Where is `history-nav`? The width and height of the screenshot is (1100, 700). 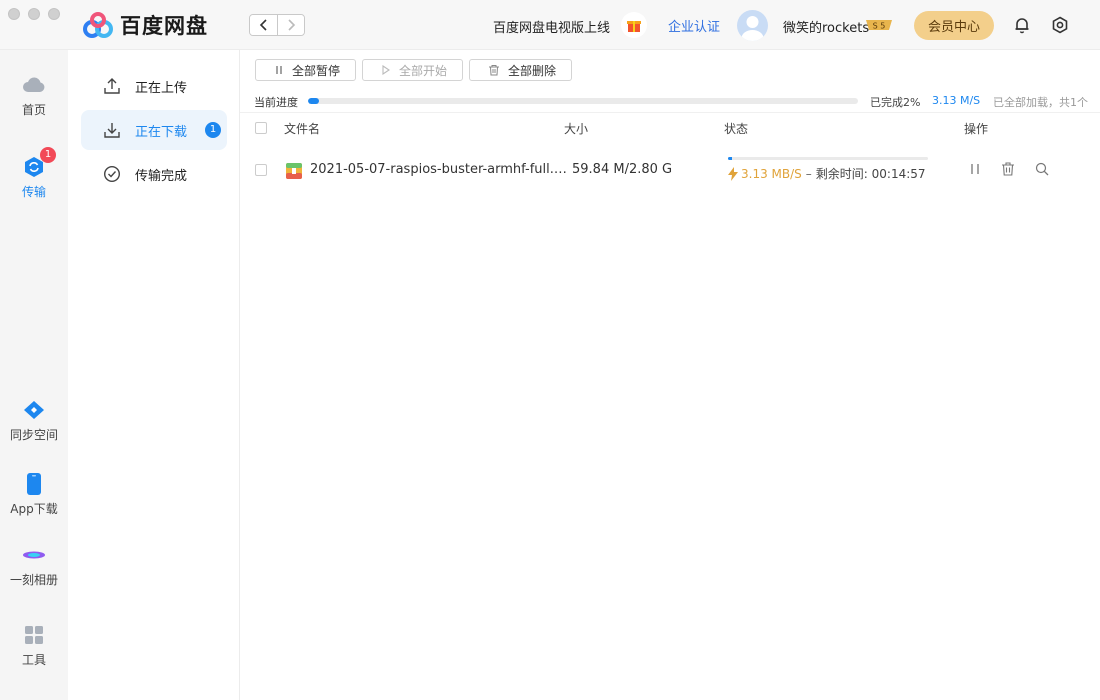 history-nav is located at coordinates (277, 25).